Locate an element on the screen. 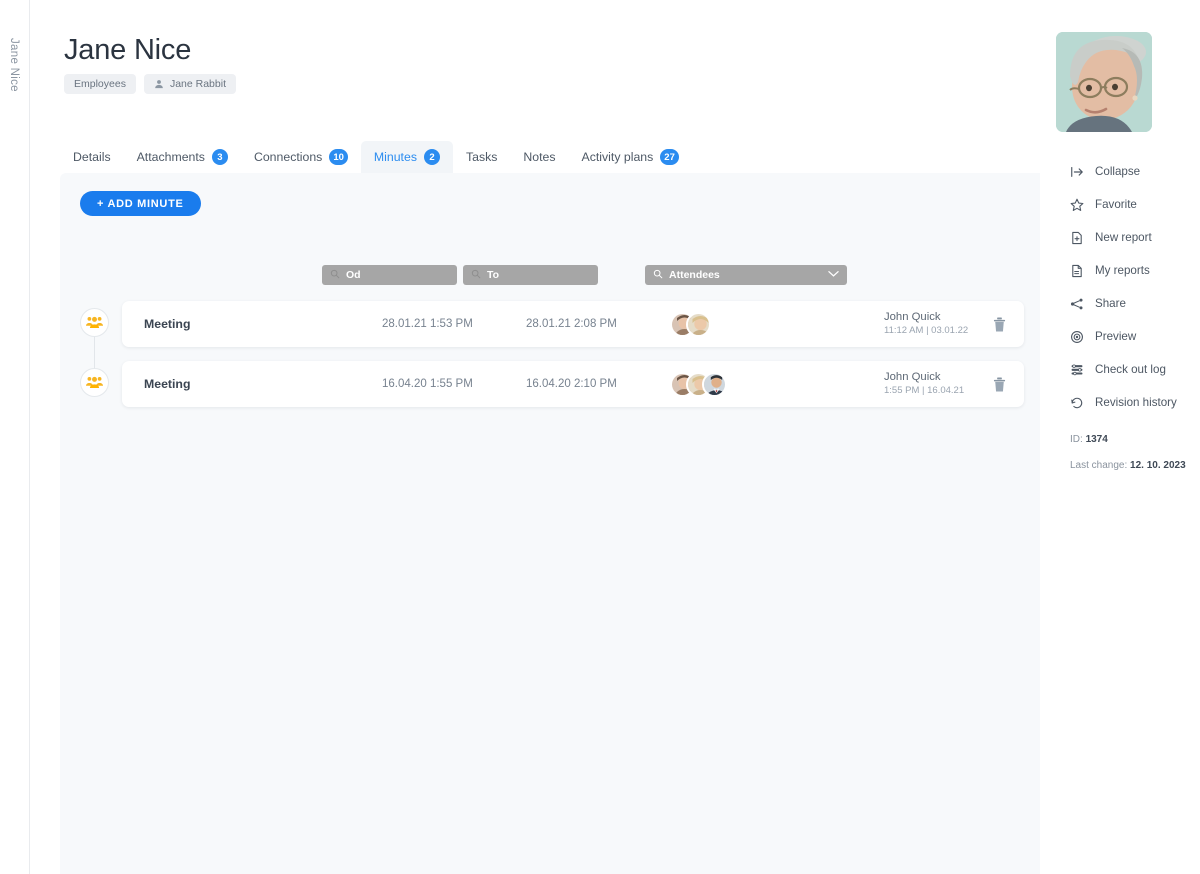 This screenshot has width=1200, height=874. sidebar-item-check-out-log: Check out log is located at coordinates (1135, 369).